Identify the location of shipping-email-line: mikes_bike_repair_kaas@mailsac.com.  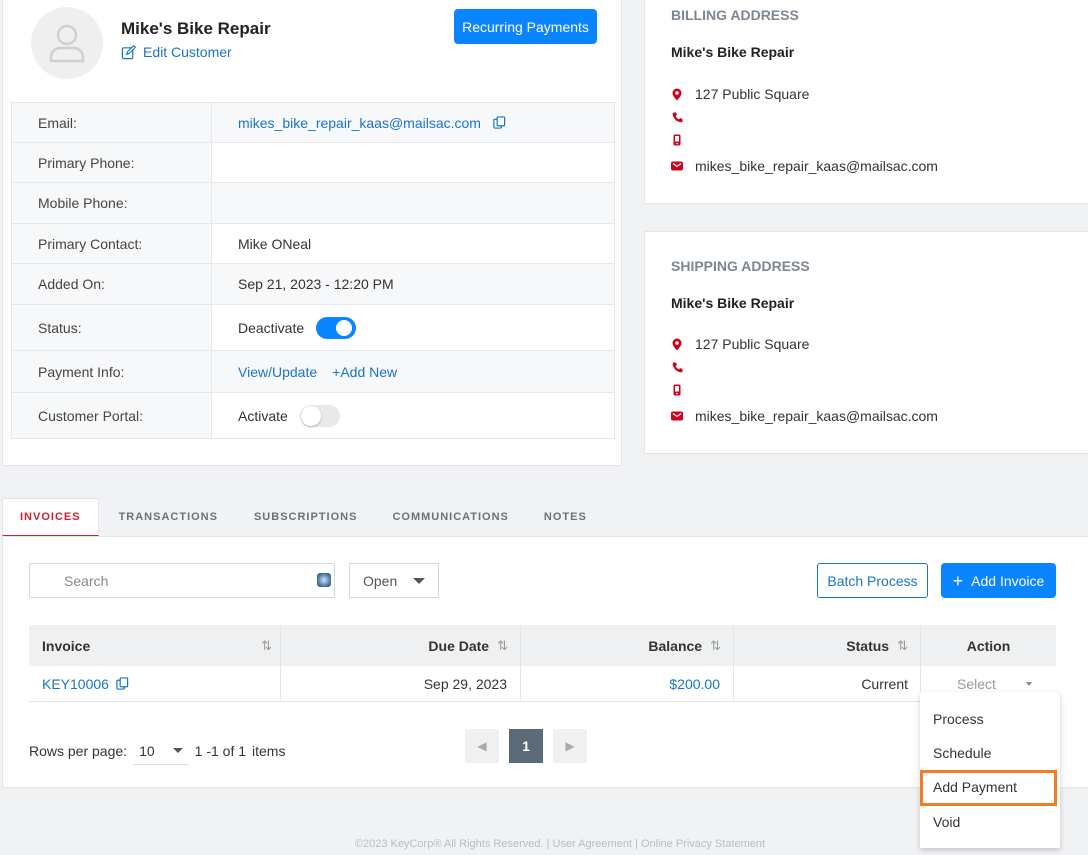
(804, 416).